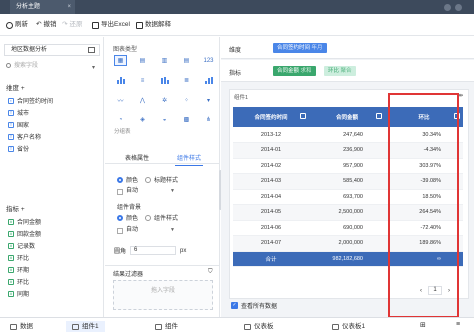 The image size is (474, 334). Describe the element at coordinates (147, 230) in the screenshot. I see `bg-color-select: 自动 ▼` at that location.